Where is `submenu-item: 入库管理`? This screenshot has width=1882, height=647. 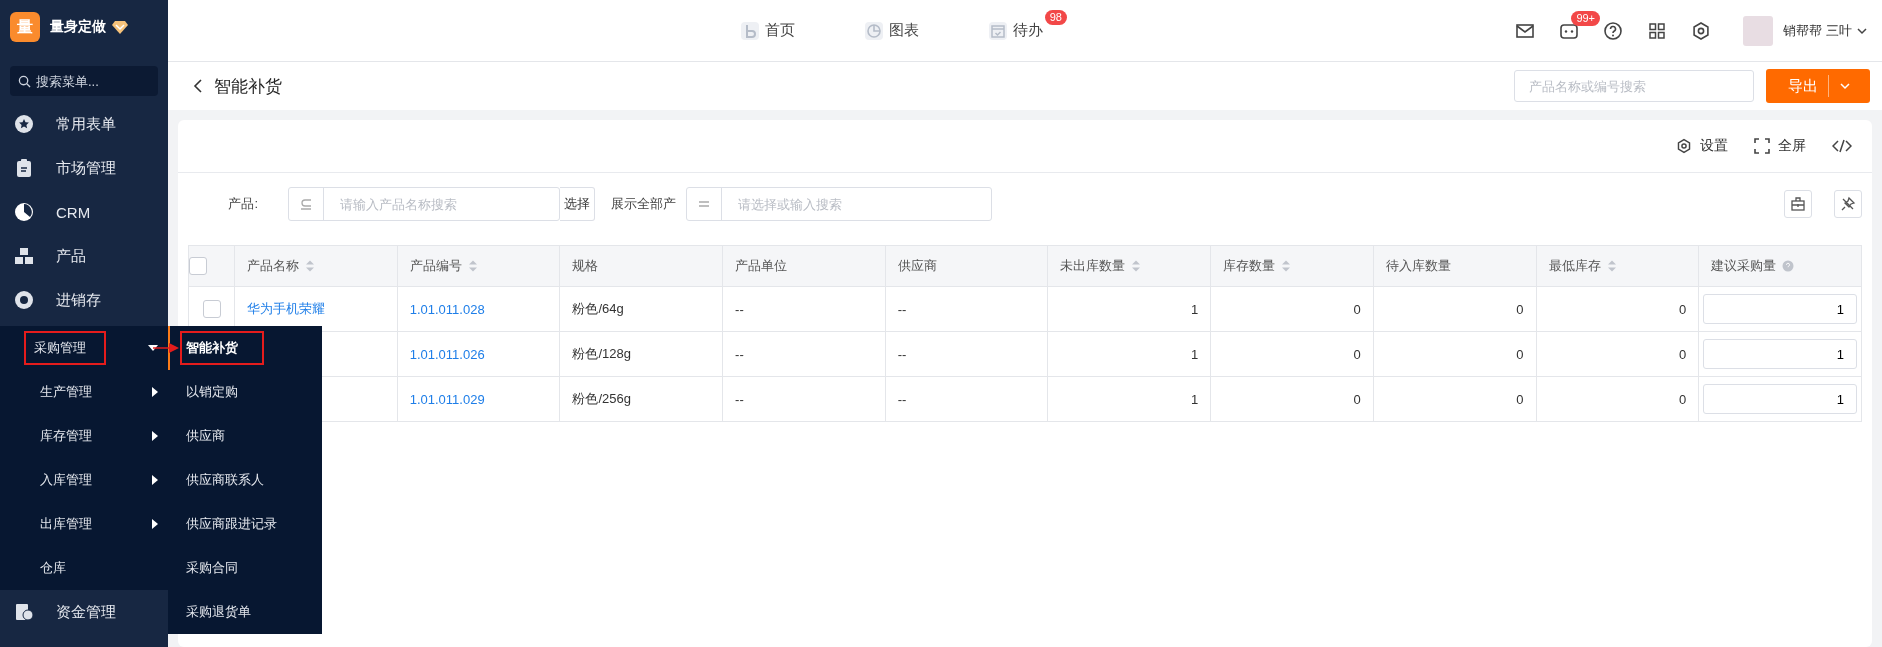 submenu-item: 入库管理 is located at coordinates (66, 480).